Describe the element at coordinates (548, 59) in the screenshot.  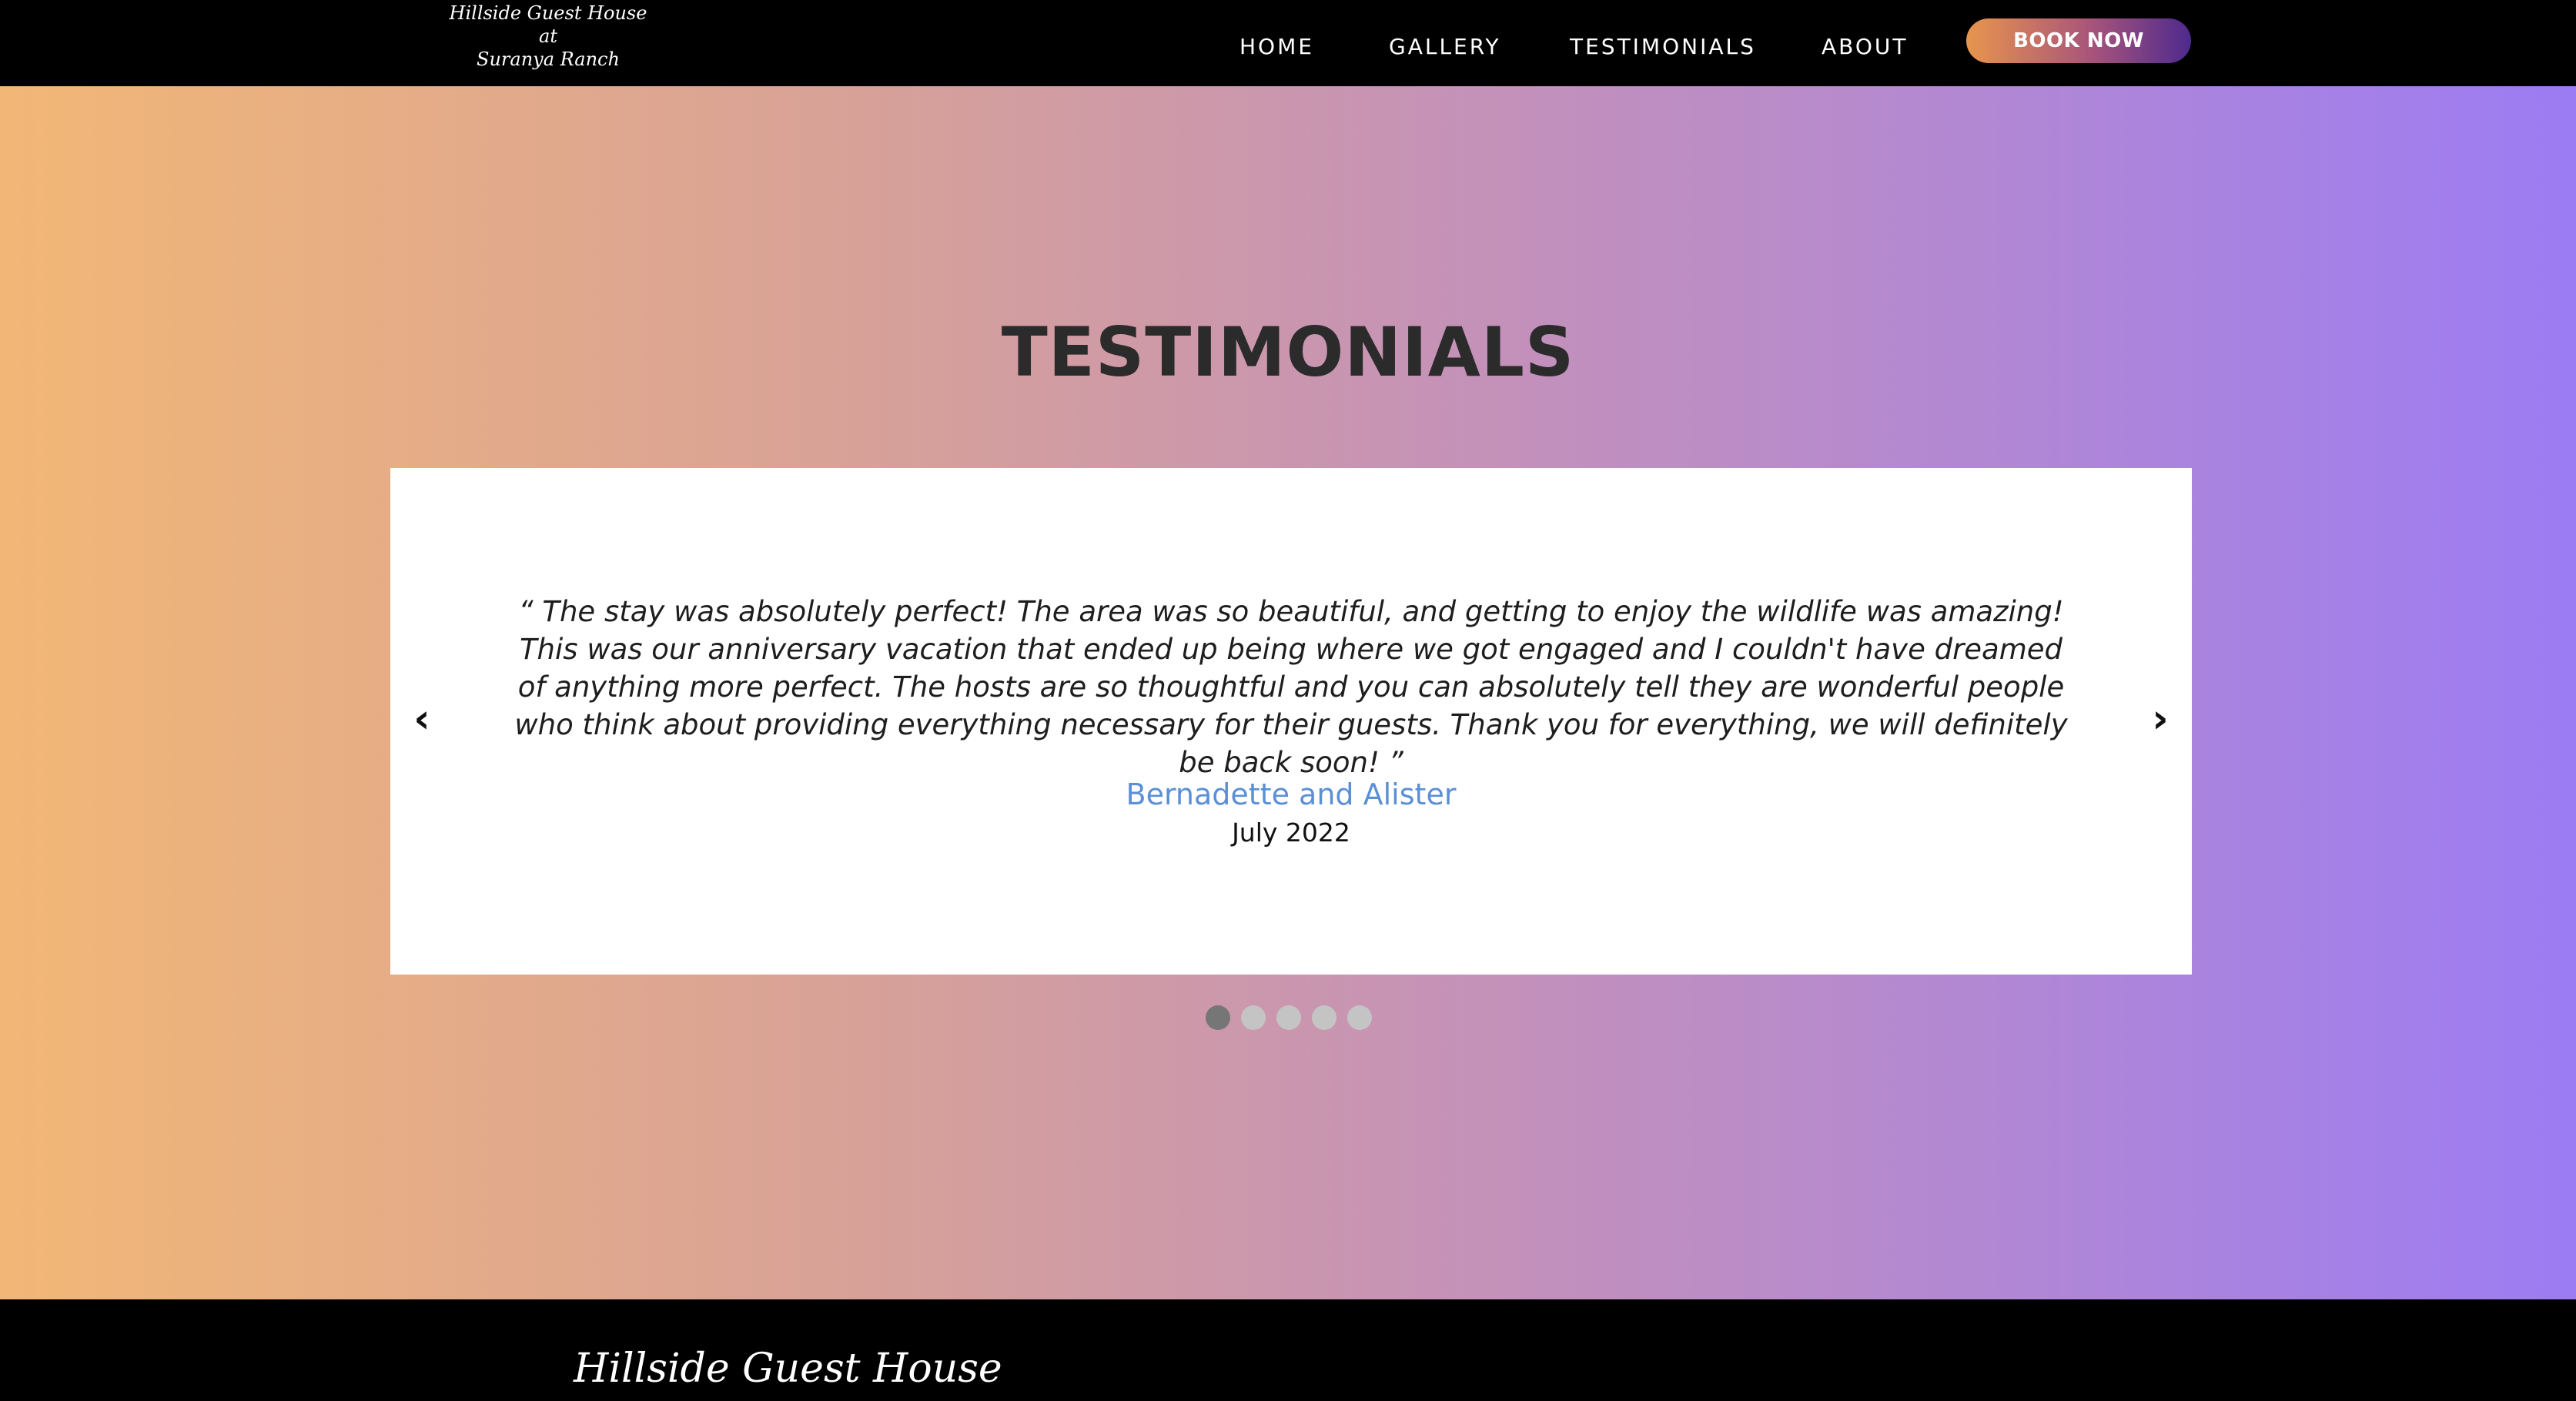
I see `logo-line-3: Suranya Ranch` at that location.